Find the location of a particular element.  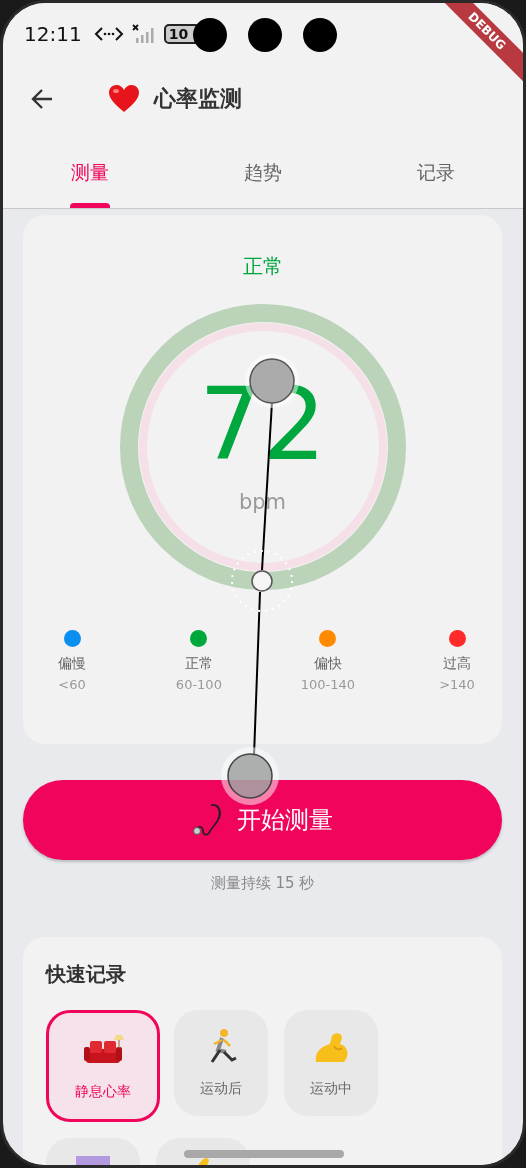

section-title: 快速记录 is located at coordinates (86, 974).